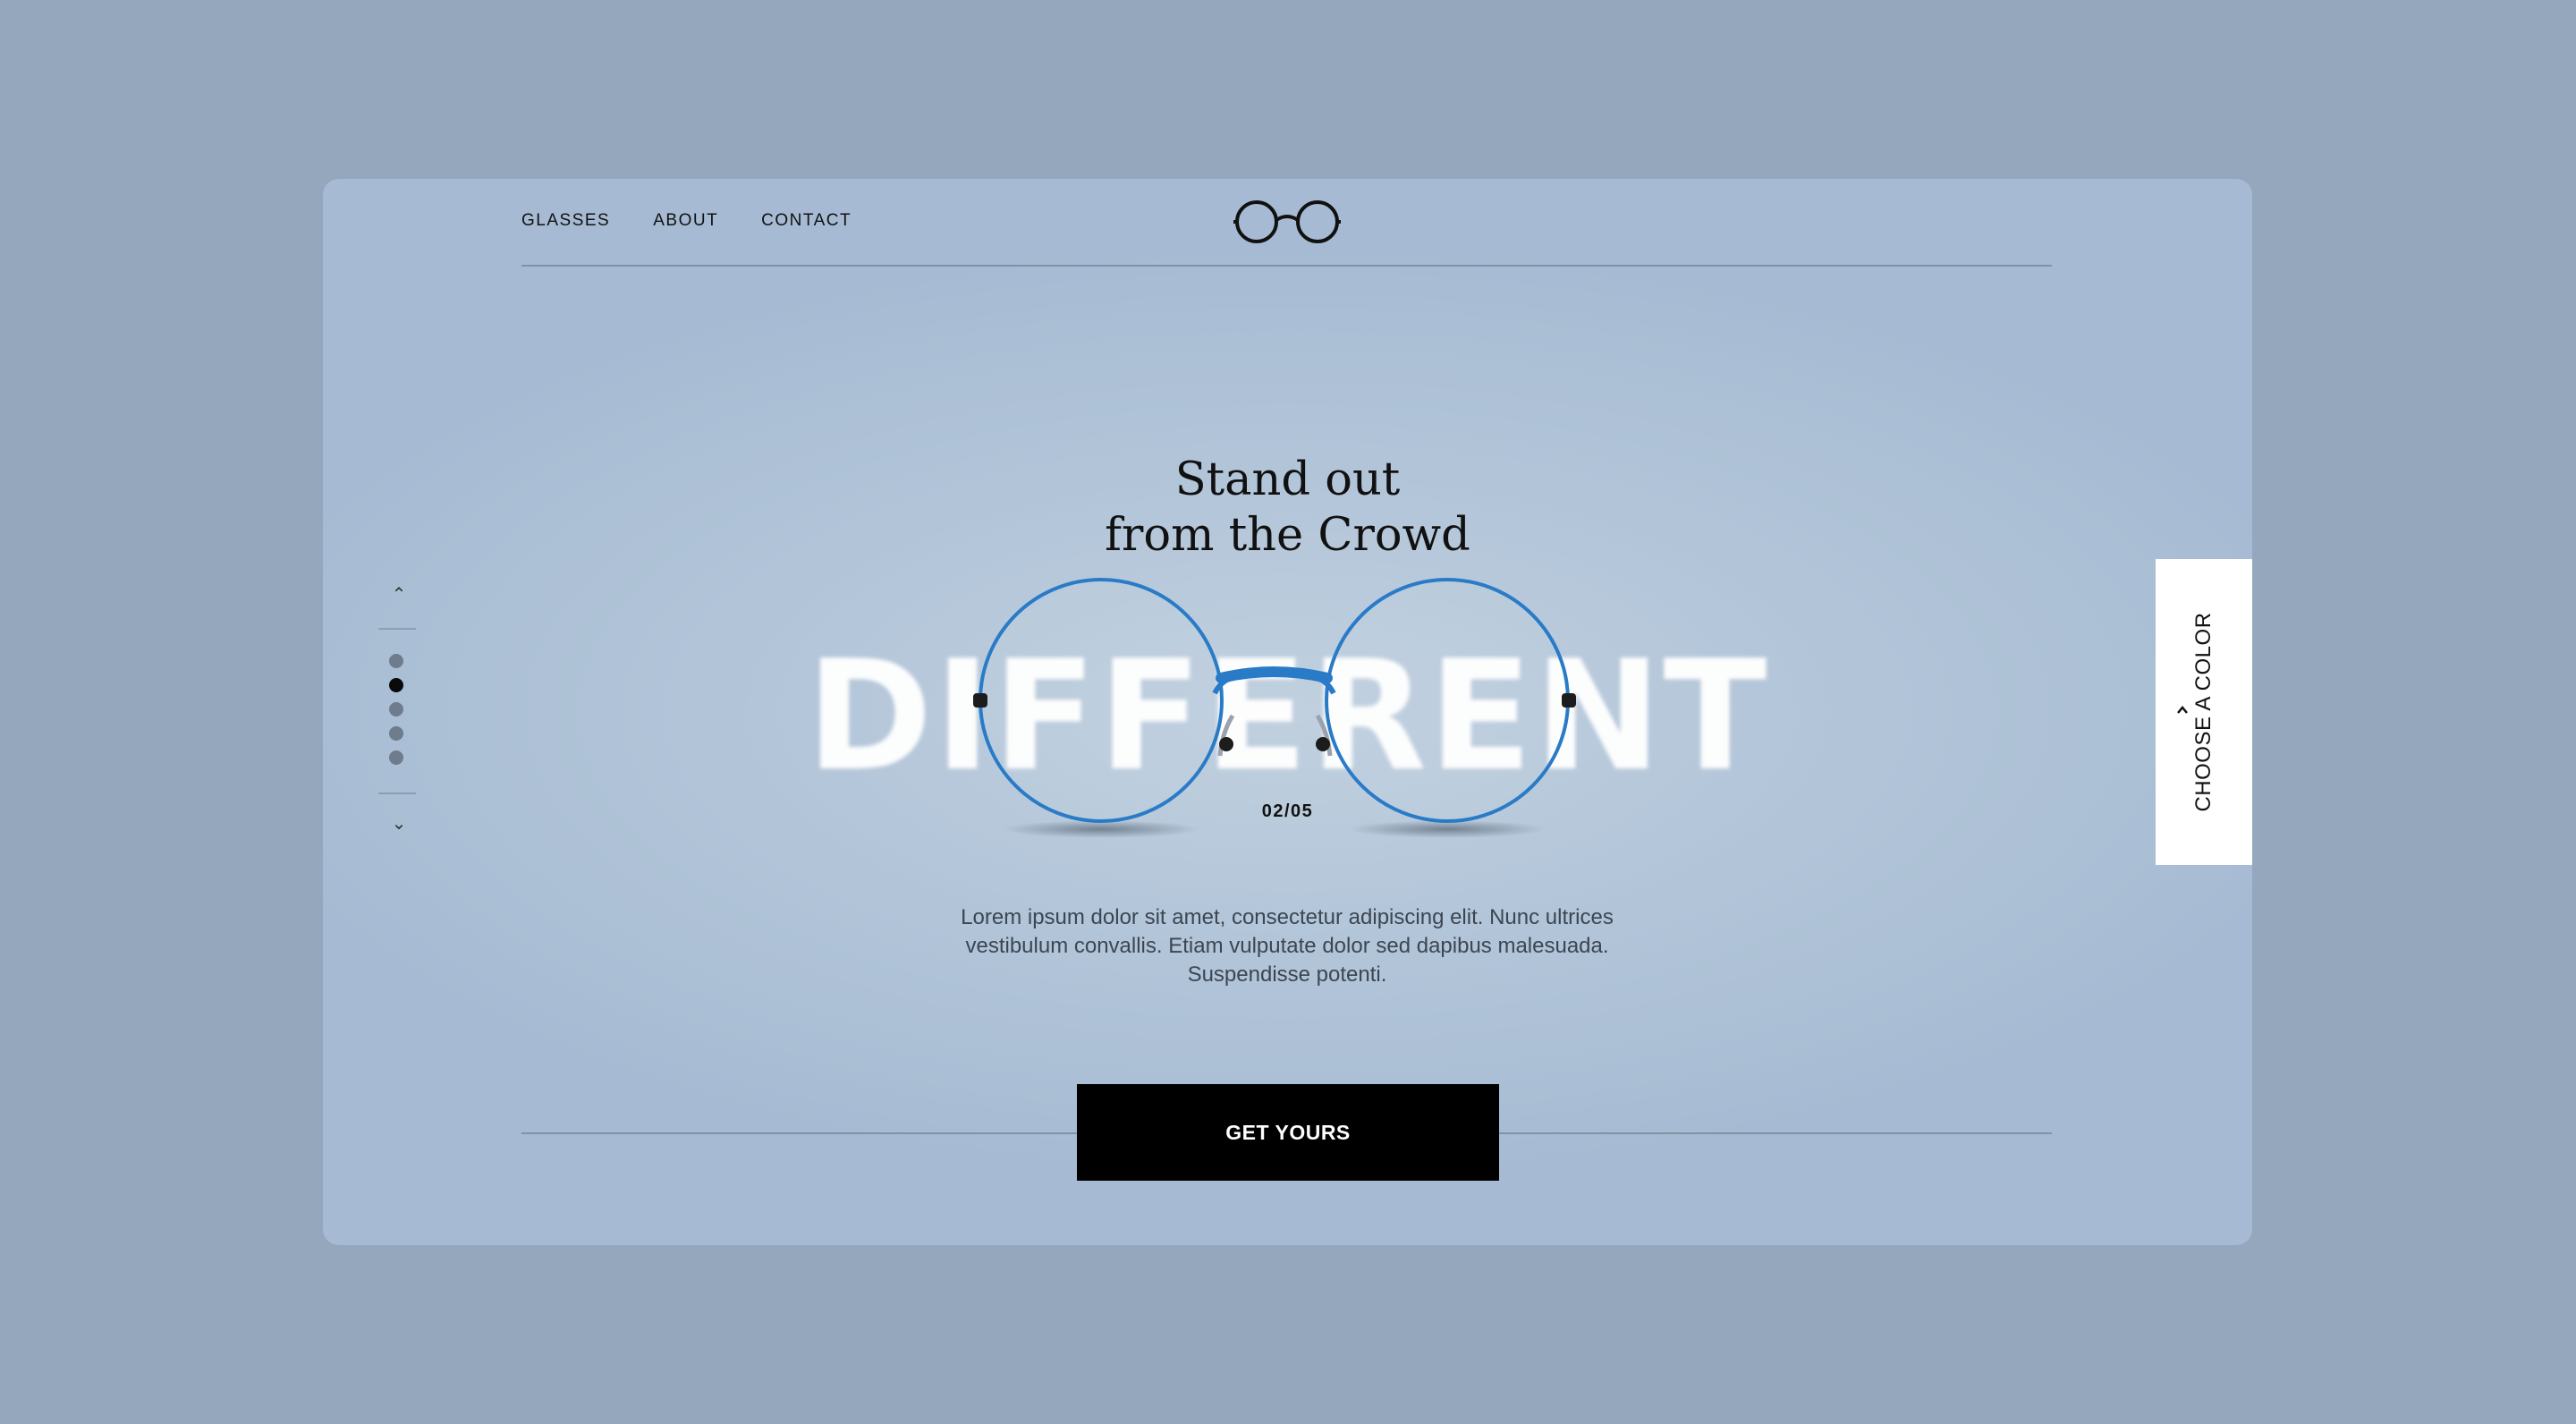 The image size is (2576, 1424). I want to click on main-nav: GLASSES ABOUT CONTACT, so click(686, 221).